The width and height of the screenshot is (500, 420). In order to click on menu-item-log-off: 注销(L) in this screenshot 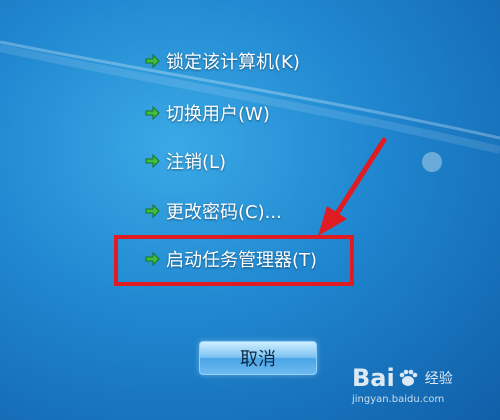, I will do `click(185, 161)`.